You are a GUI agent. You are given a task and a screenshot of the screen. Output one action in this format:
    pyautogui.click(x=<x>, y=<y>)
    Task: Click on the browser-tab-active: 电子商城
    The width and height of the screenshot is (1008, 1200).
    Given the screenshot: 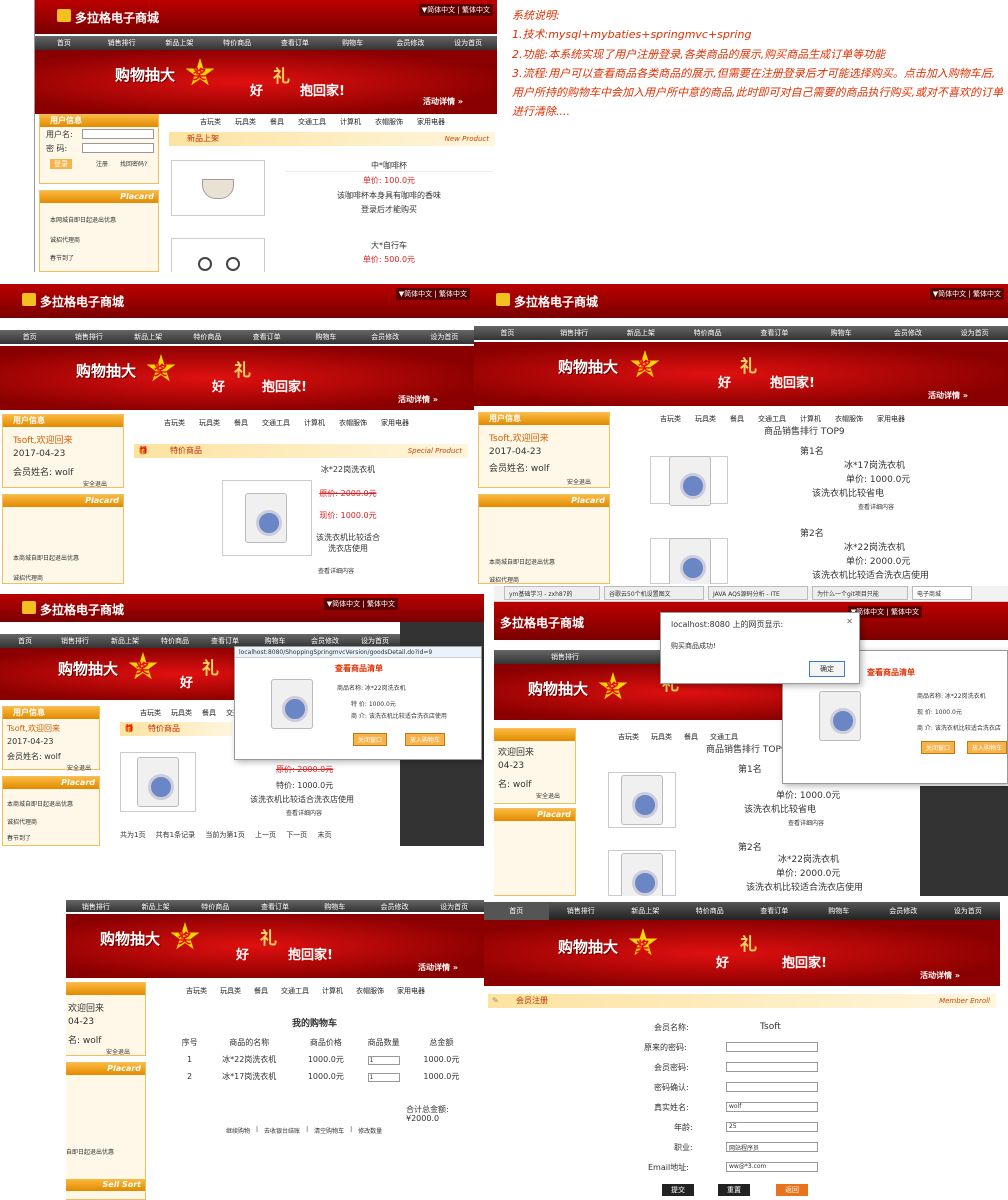 What is the action you would take?
    pyautogui.click(x=942, y=593)
    